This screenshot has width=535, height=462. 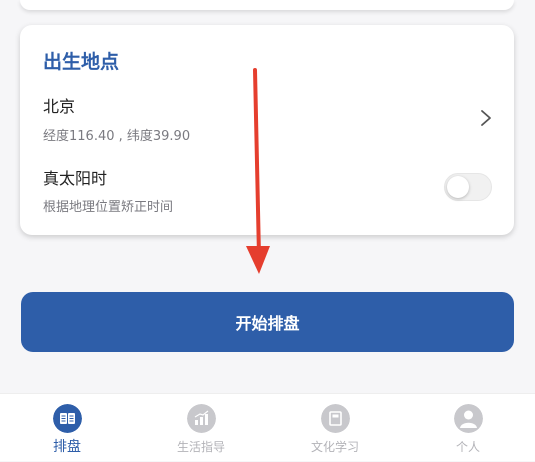 I want to click on toggle-knob, so click(x=458, y=187).